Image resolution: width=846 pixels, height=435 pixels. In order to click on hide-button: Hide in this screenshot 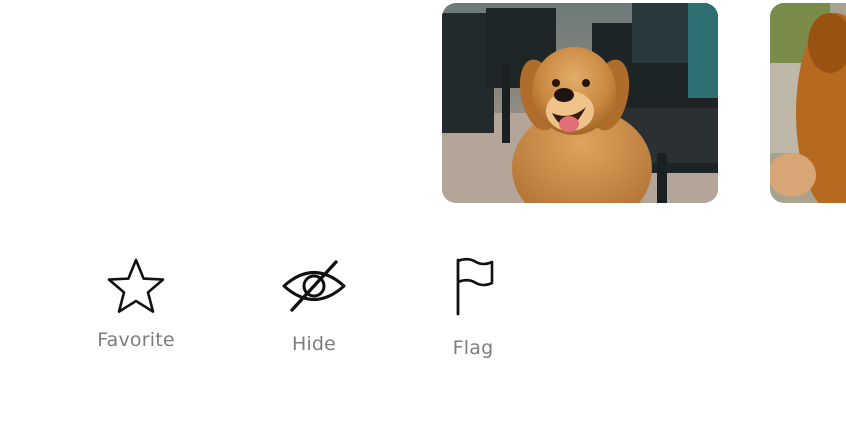, I will do `click(314, 305)`.